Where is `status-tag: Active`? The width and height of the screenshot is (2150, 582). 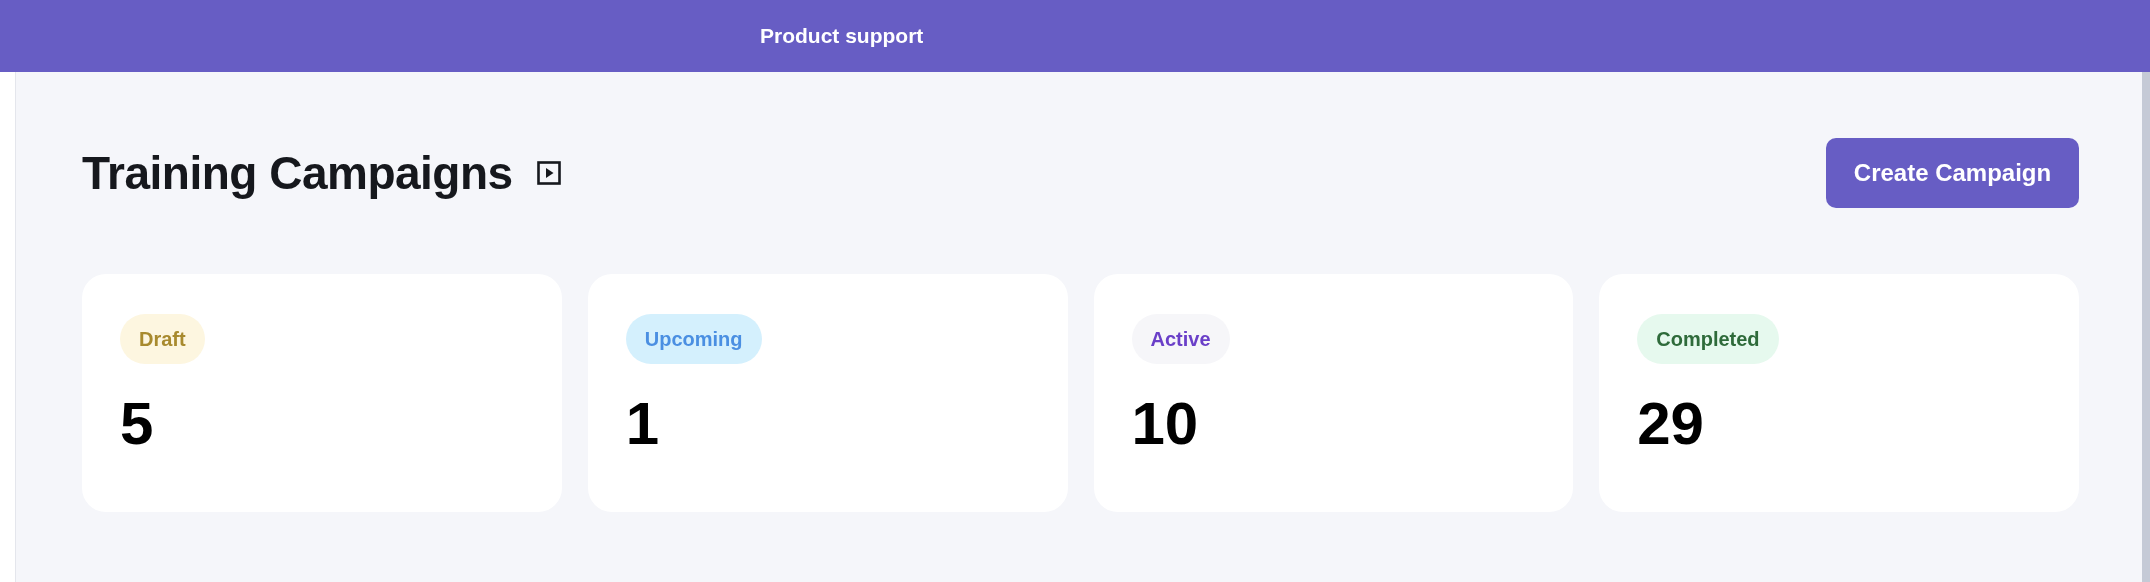
status-tag: Active is located at coordinates (1180, 339).